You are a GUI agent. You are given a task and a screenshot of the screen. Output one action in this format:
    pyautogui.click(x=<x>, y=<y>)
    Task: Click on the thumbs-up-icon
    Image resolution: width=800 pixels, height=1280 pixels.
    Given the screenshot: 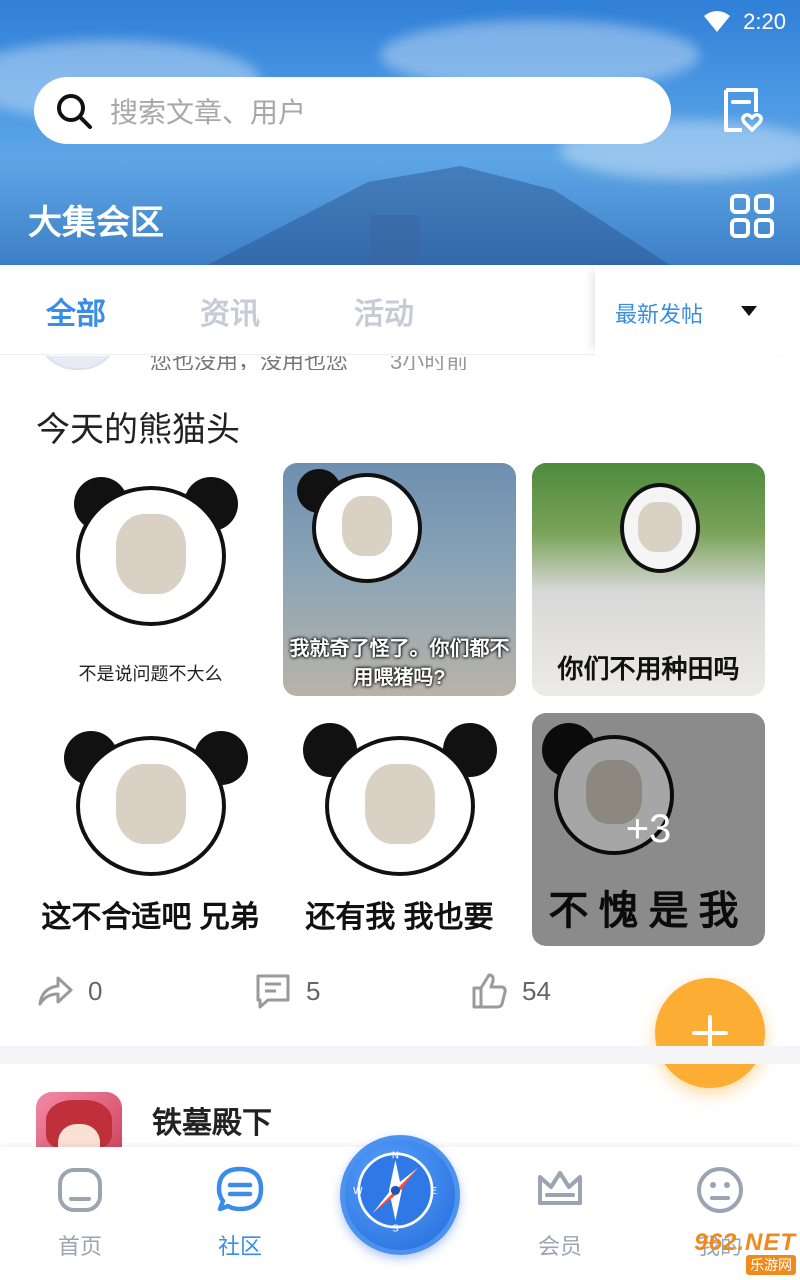 What is the action you would take?
    pyautogui.click(x=489, y=991)
    